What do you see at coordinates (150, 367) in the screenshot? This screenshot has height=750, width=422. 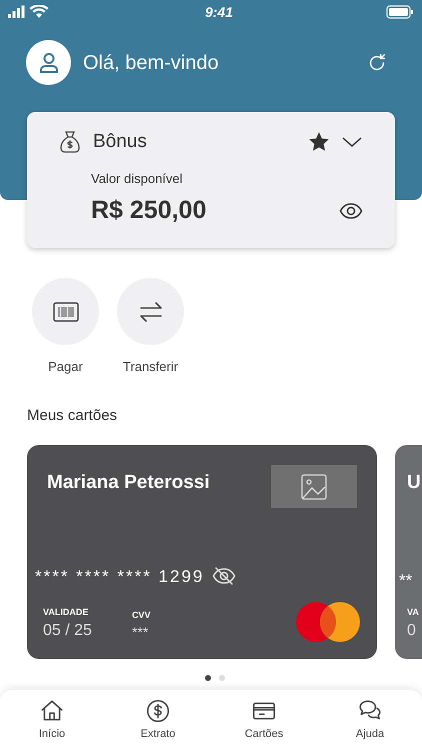 I see `action-label: Transferir` at bounding box center [150, 367].